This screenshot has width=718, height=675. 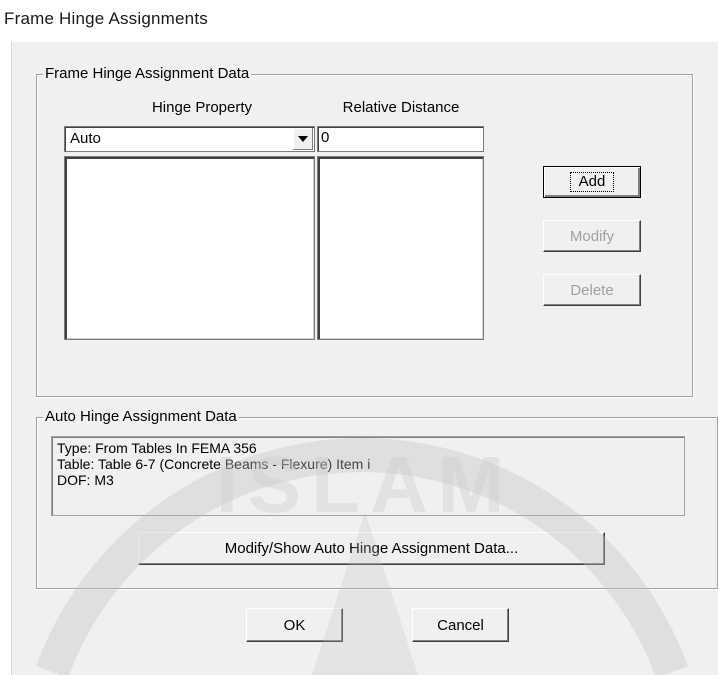 What do you see at coordinates (106, 18) in the screenshot?
I see `window-title: Frame Hinge Assignments` at bounding box center [106, 18].